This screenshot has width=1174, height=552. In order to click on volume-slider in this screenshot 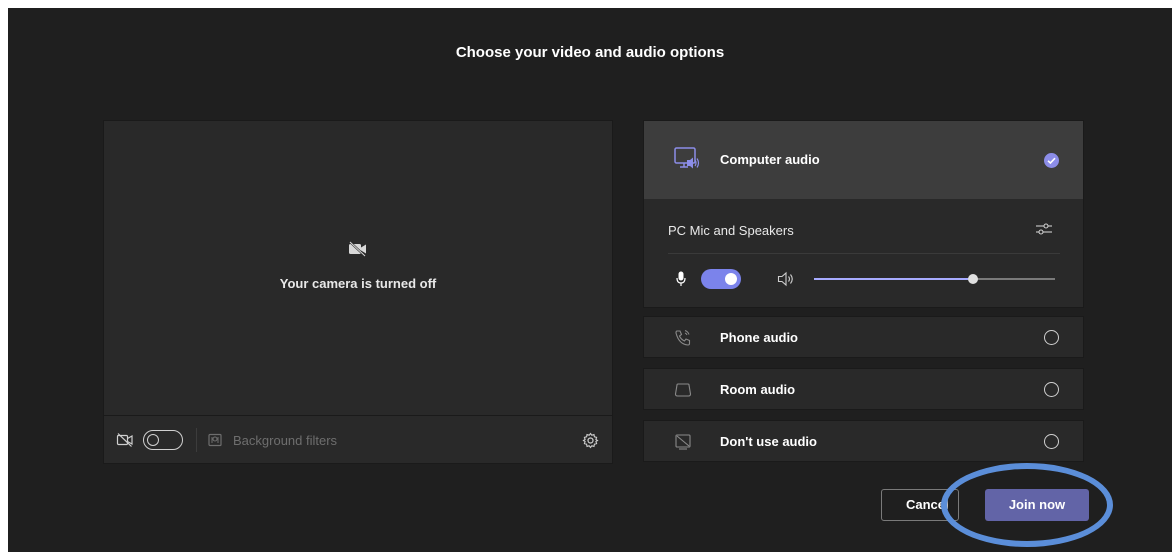, I will do `click(934, 279)`.